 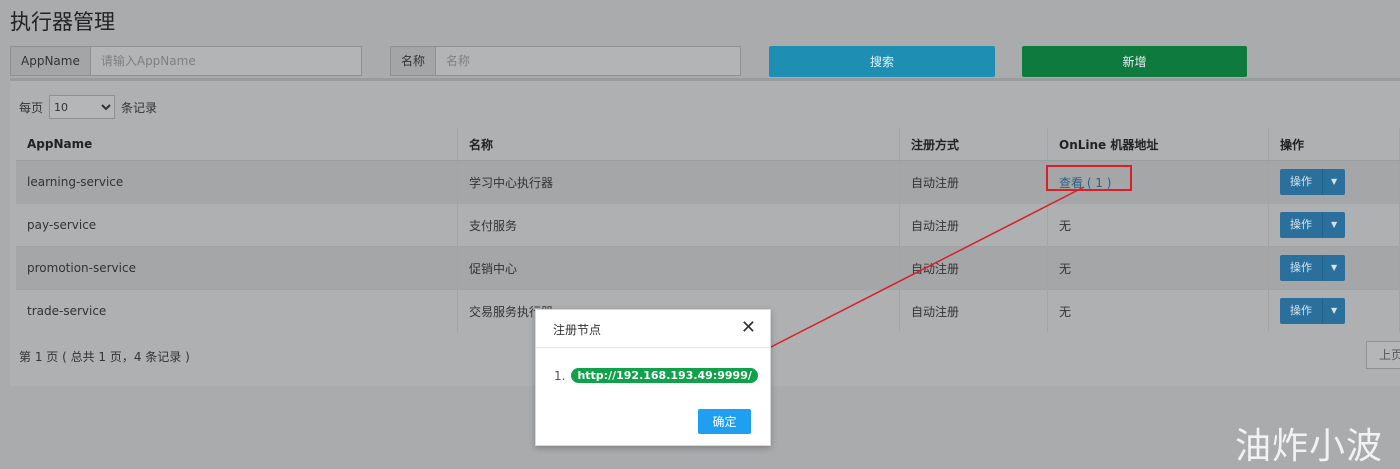 I want to click on per-page-control: 每页 10 条记录, so click(x=88, y=107).